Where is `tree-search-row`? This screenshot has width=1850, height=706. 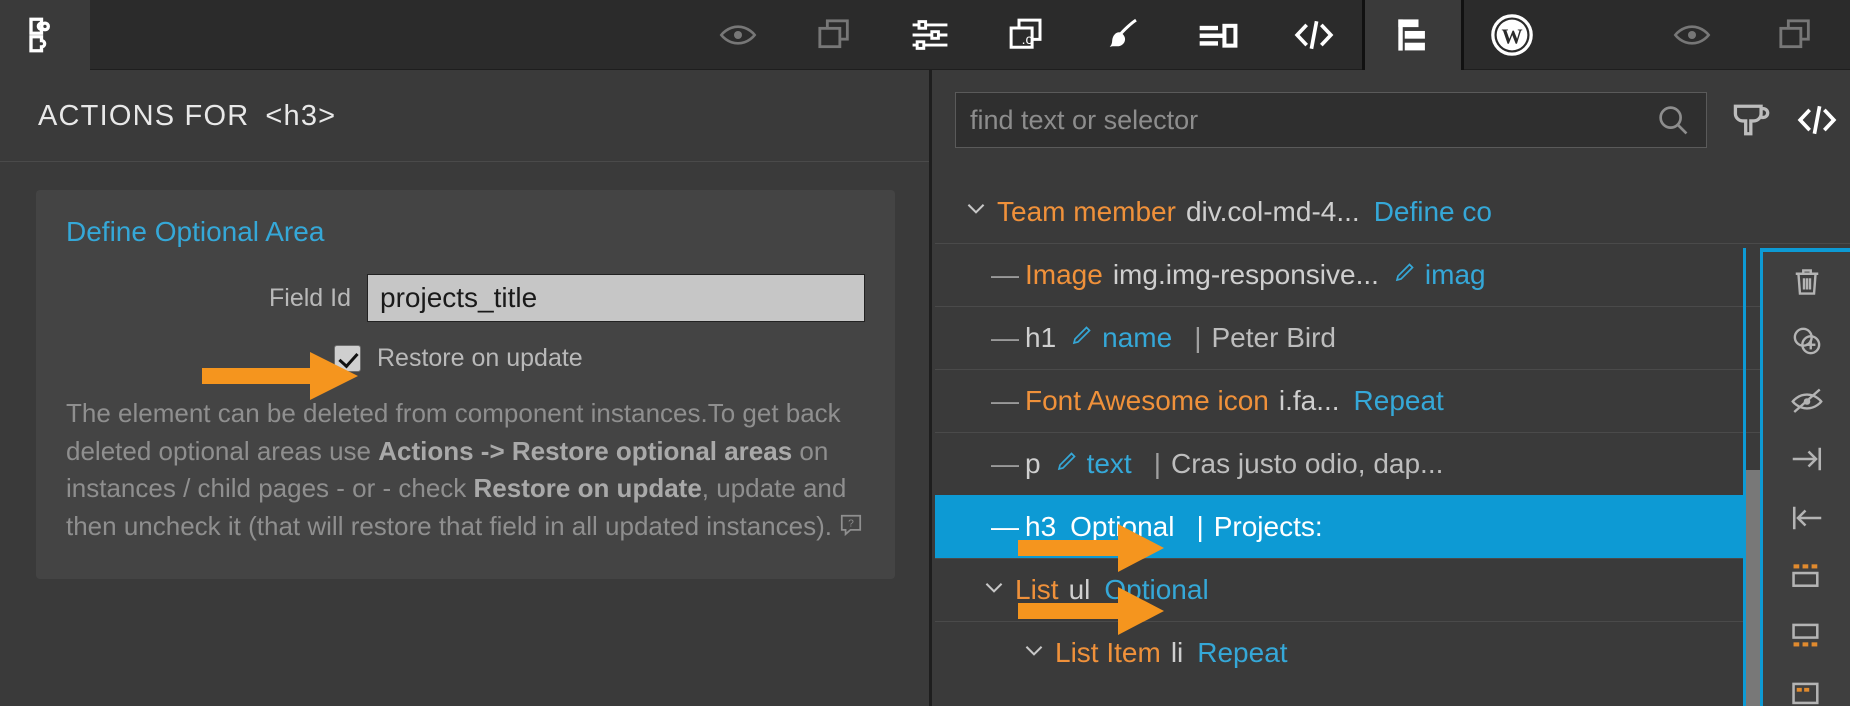 tree-search-row is located at coordinates (1392, 109).